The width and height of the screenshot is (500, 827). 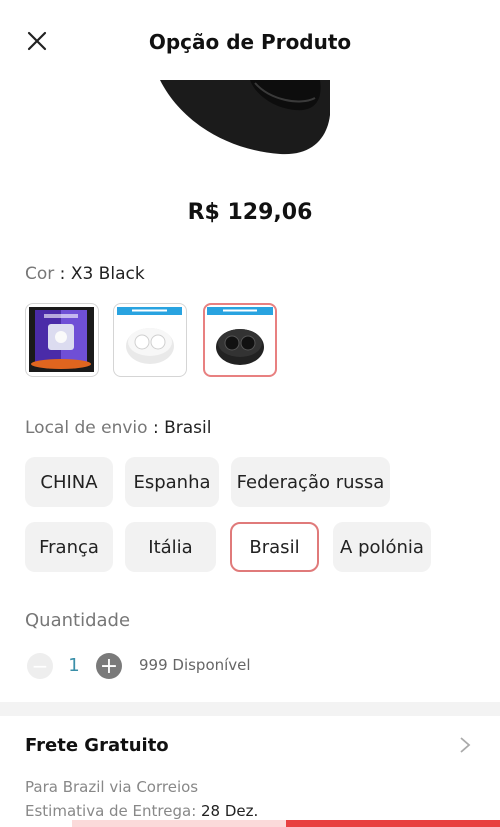 I want to click on x3-white-image, so click(x=149, y=335).